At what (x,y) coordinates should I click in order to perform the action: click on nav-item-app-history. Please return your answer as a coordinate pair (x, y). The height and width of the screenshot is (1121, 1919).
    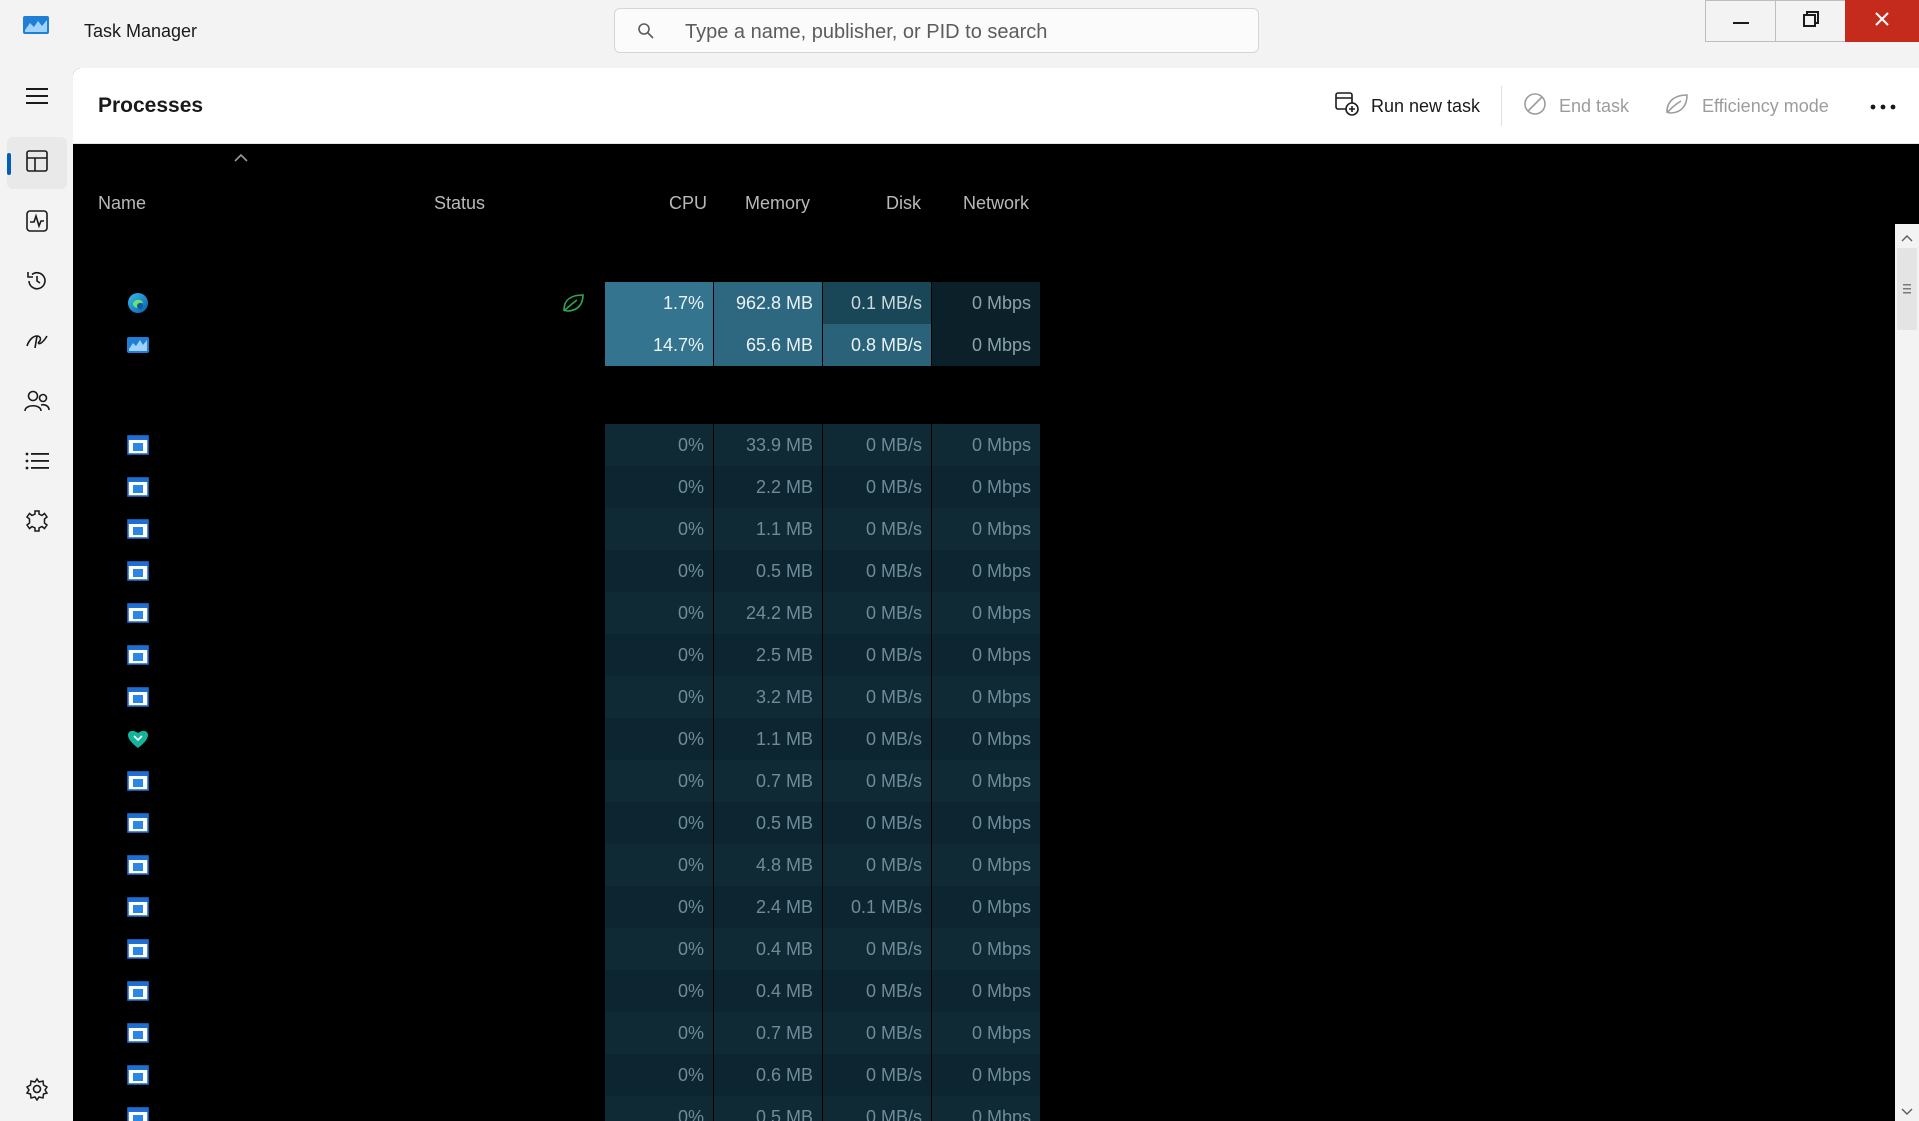
    Looking at the image, I should click on (37, 283).